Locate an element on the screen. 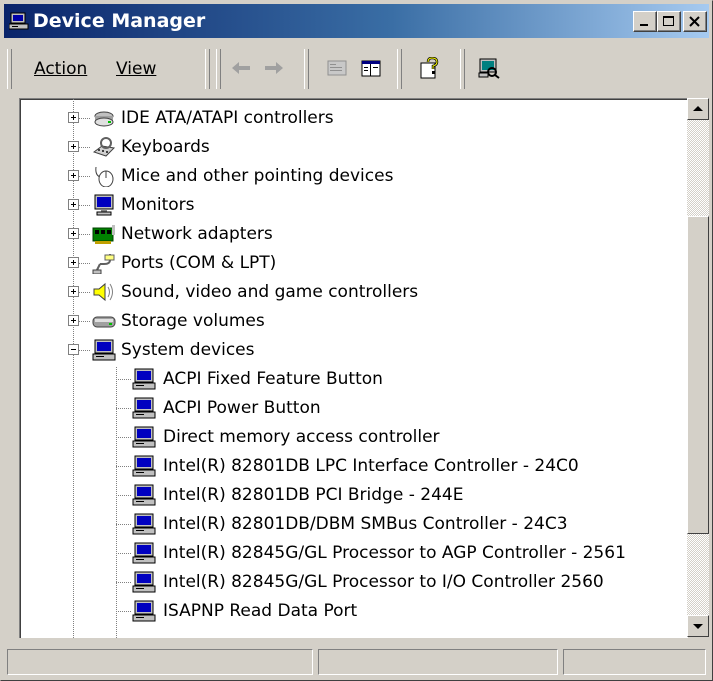 This screenshot has height=681, width=713. scroll-down-button is located at coordinates (698, 626).